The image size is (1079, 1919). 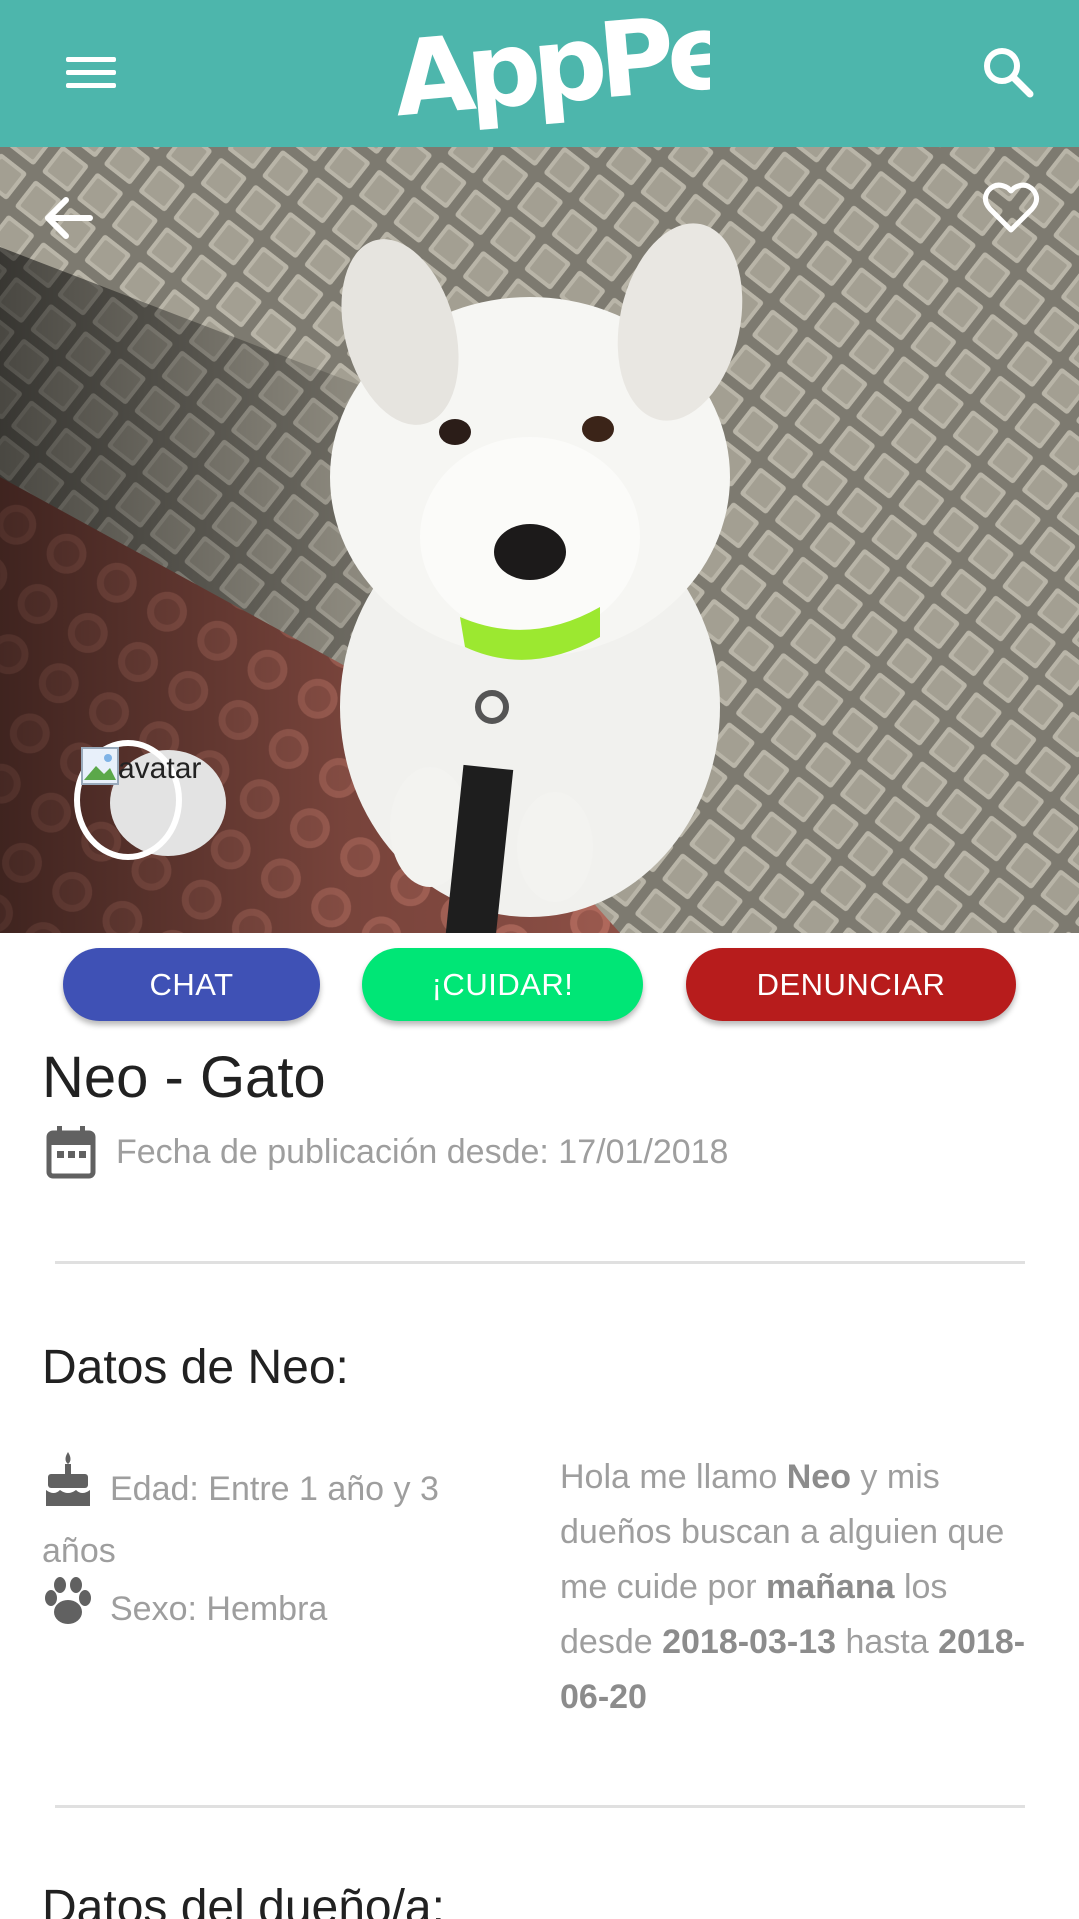 What do you see at coordinates (160, 768) in the screenshot?
I see `avatar-alt-text: avatar` at bounding box center [160, 768].